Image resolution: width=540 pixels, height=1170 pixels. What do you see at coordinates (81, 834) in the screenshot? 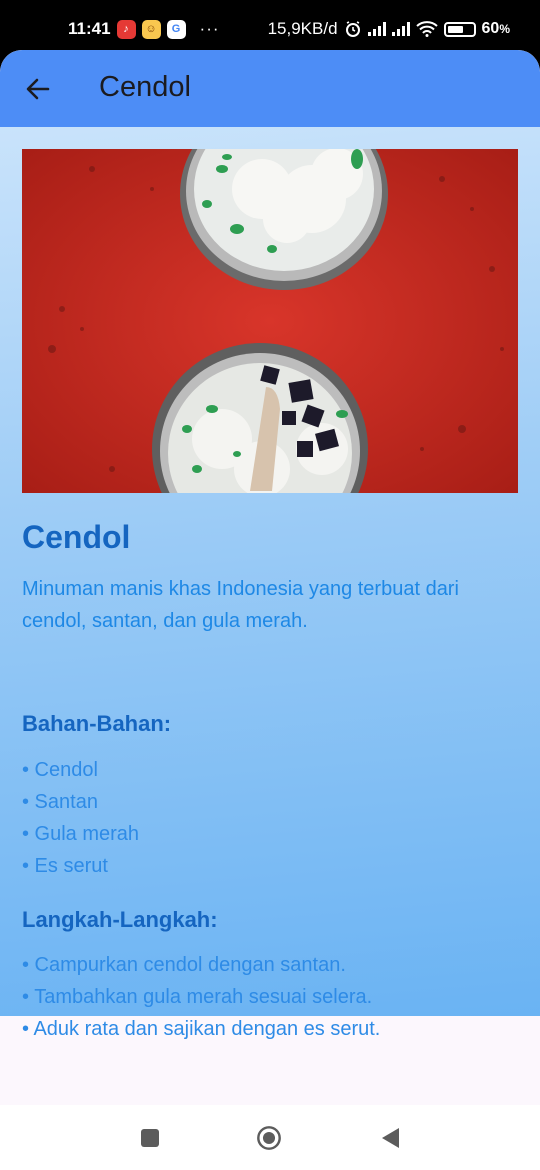
I see `list-item: • Gula merah` at bounding box center [81, 834].